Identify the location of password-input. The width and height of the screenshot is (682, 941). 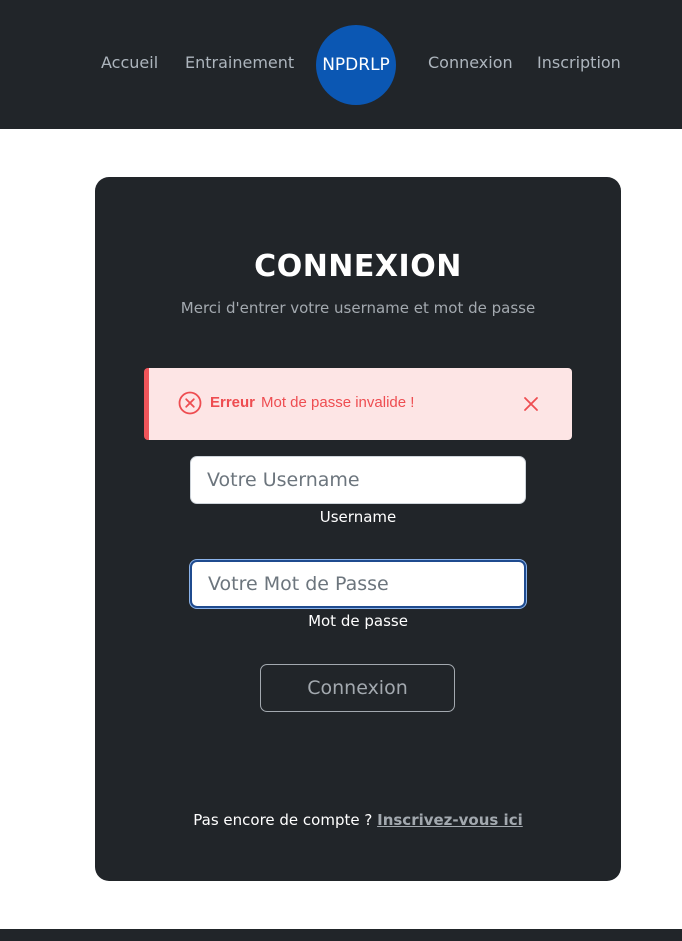
(358, 584).